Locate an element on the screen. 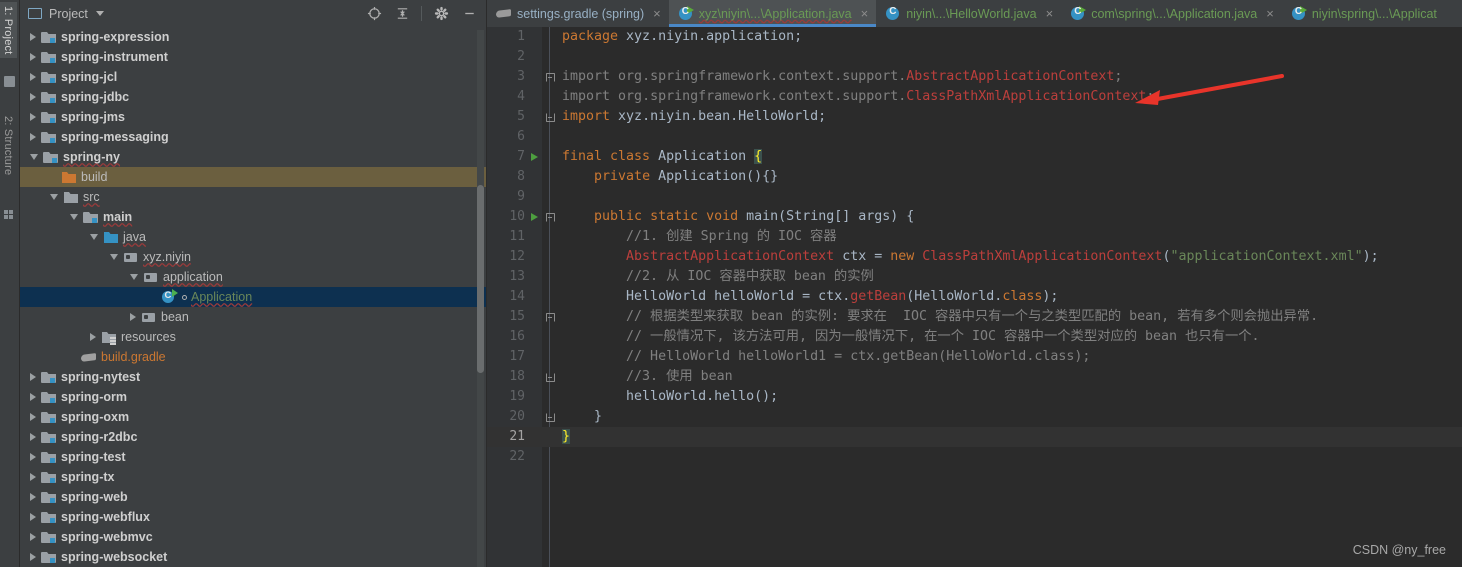 The height and width of the screenshot is (567, 1462). tree-row-spring-expression: spring-expression is located at coordinates (253, 37).